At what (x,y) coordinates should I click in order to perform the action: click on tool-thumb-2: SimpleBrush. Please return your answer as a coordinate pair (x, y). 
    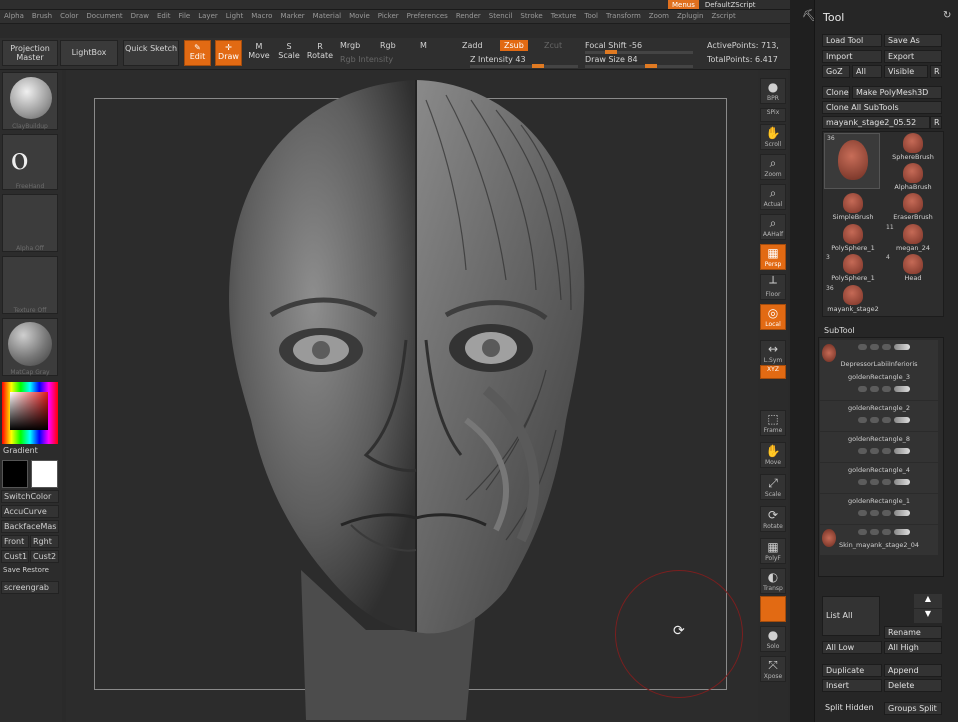
    Looking at the image, I should click on (853, 207).